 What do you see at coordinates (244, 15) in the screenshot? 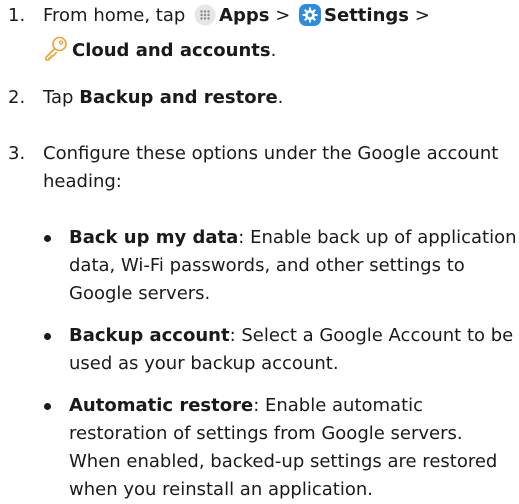
I see `apps-label: Apps` at bounding box center [244, 15].